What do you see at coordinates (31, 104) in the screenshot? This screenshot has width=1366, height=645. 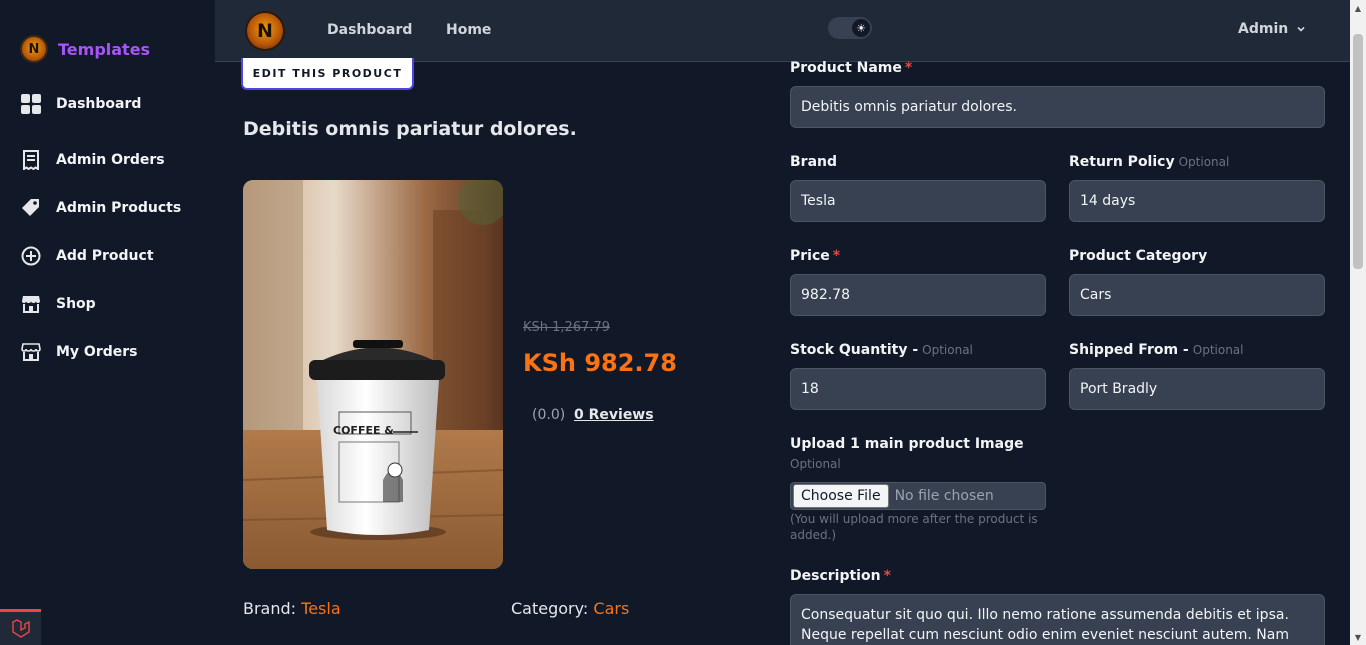 I see `grid-icon` at bounding box center [31, 104].